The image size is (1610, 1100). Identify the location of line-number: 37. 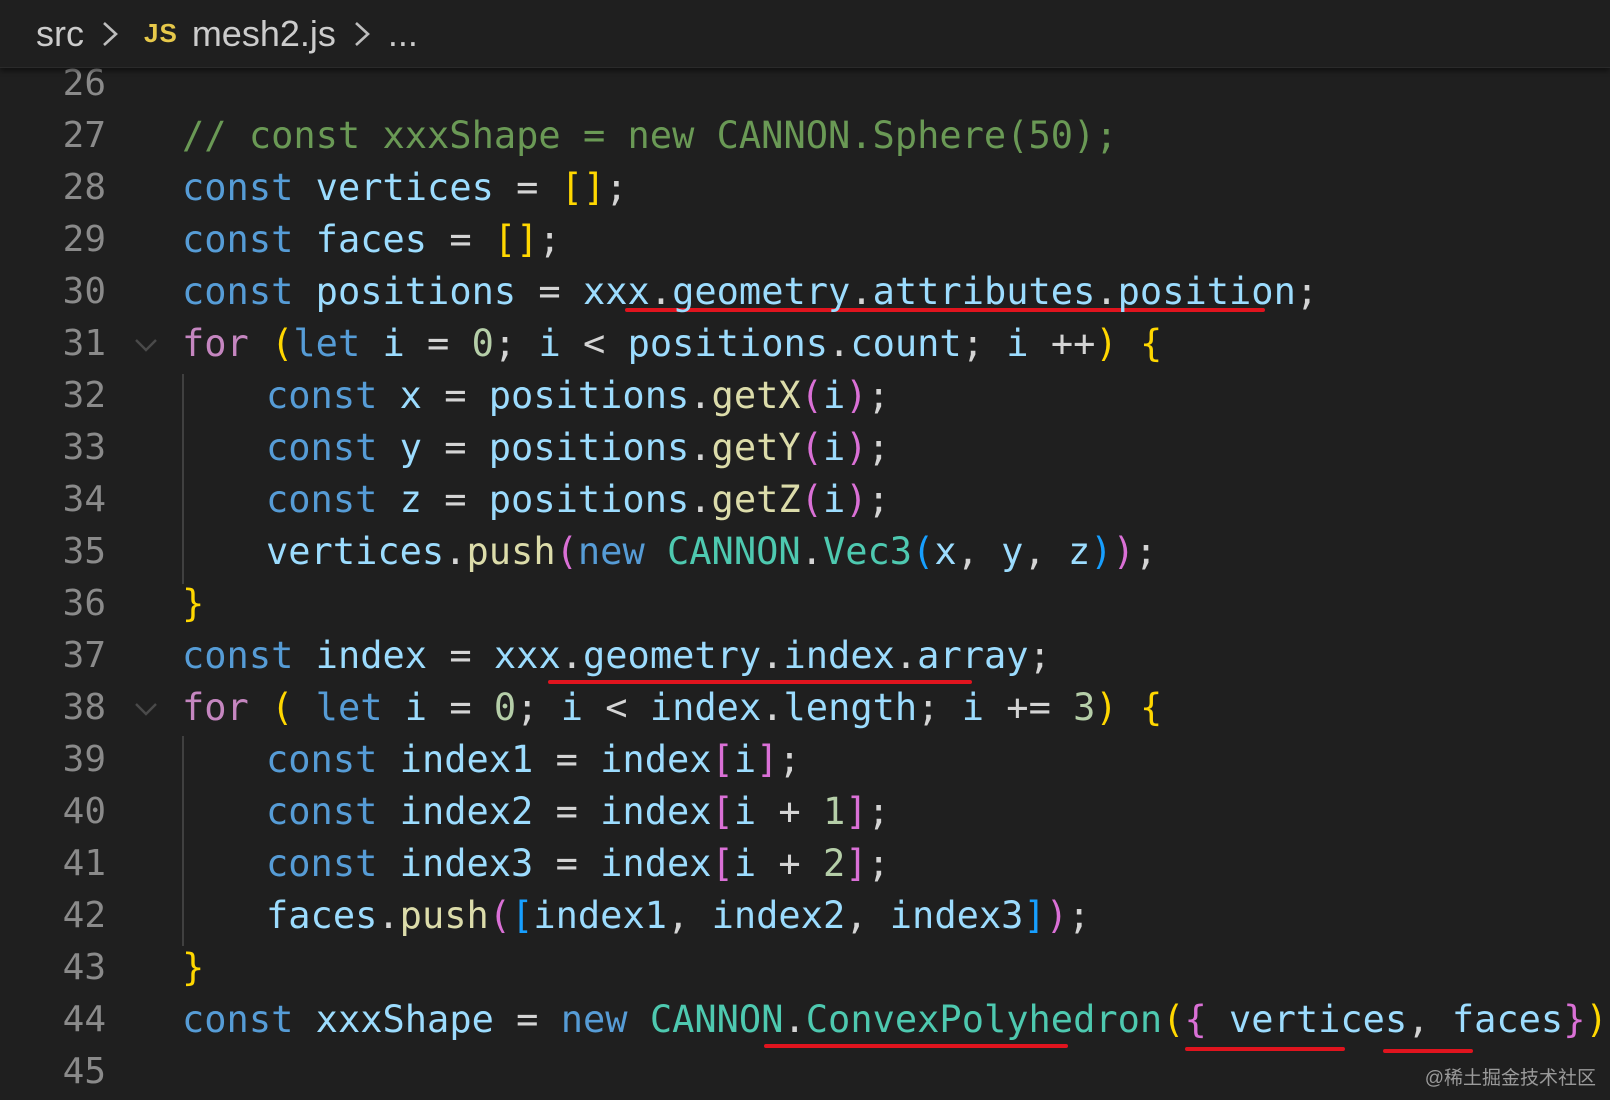
(84, 655).